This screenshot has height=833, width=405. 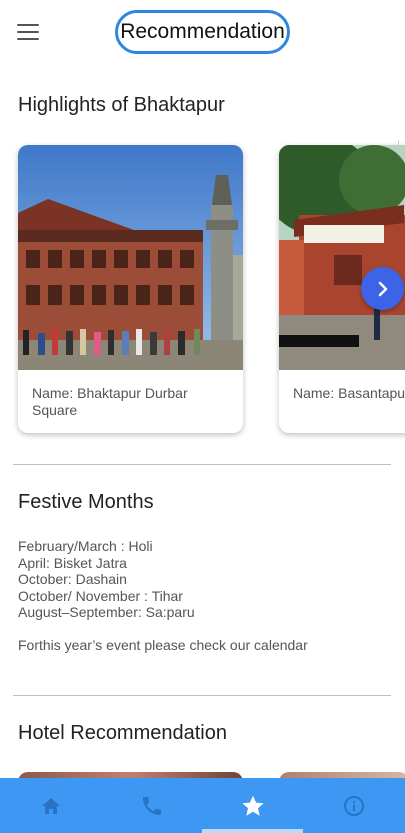 I want to click on nav-home, so click(x=50, y=805).